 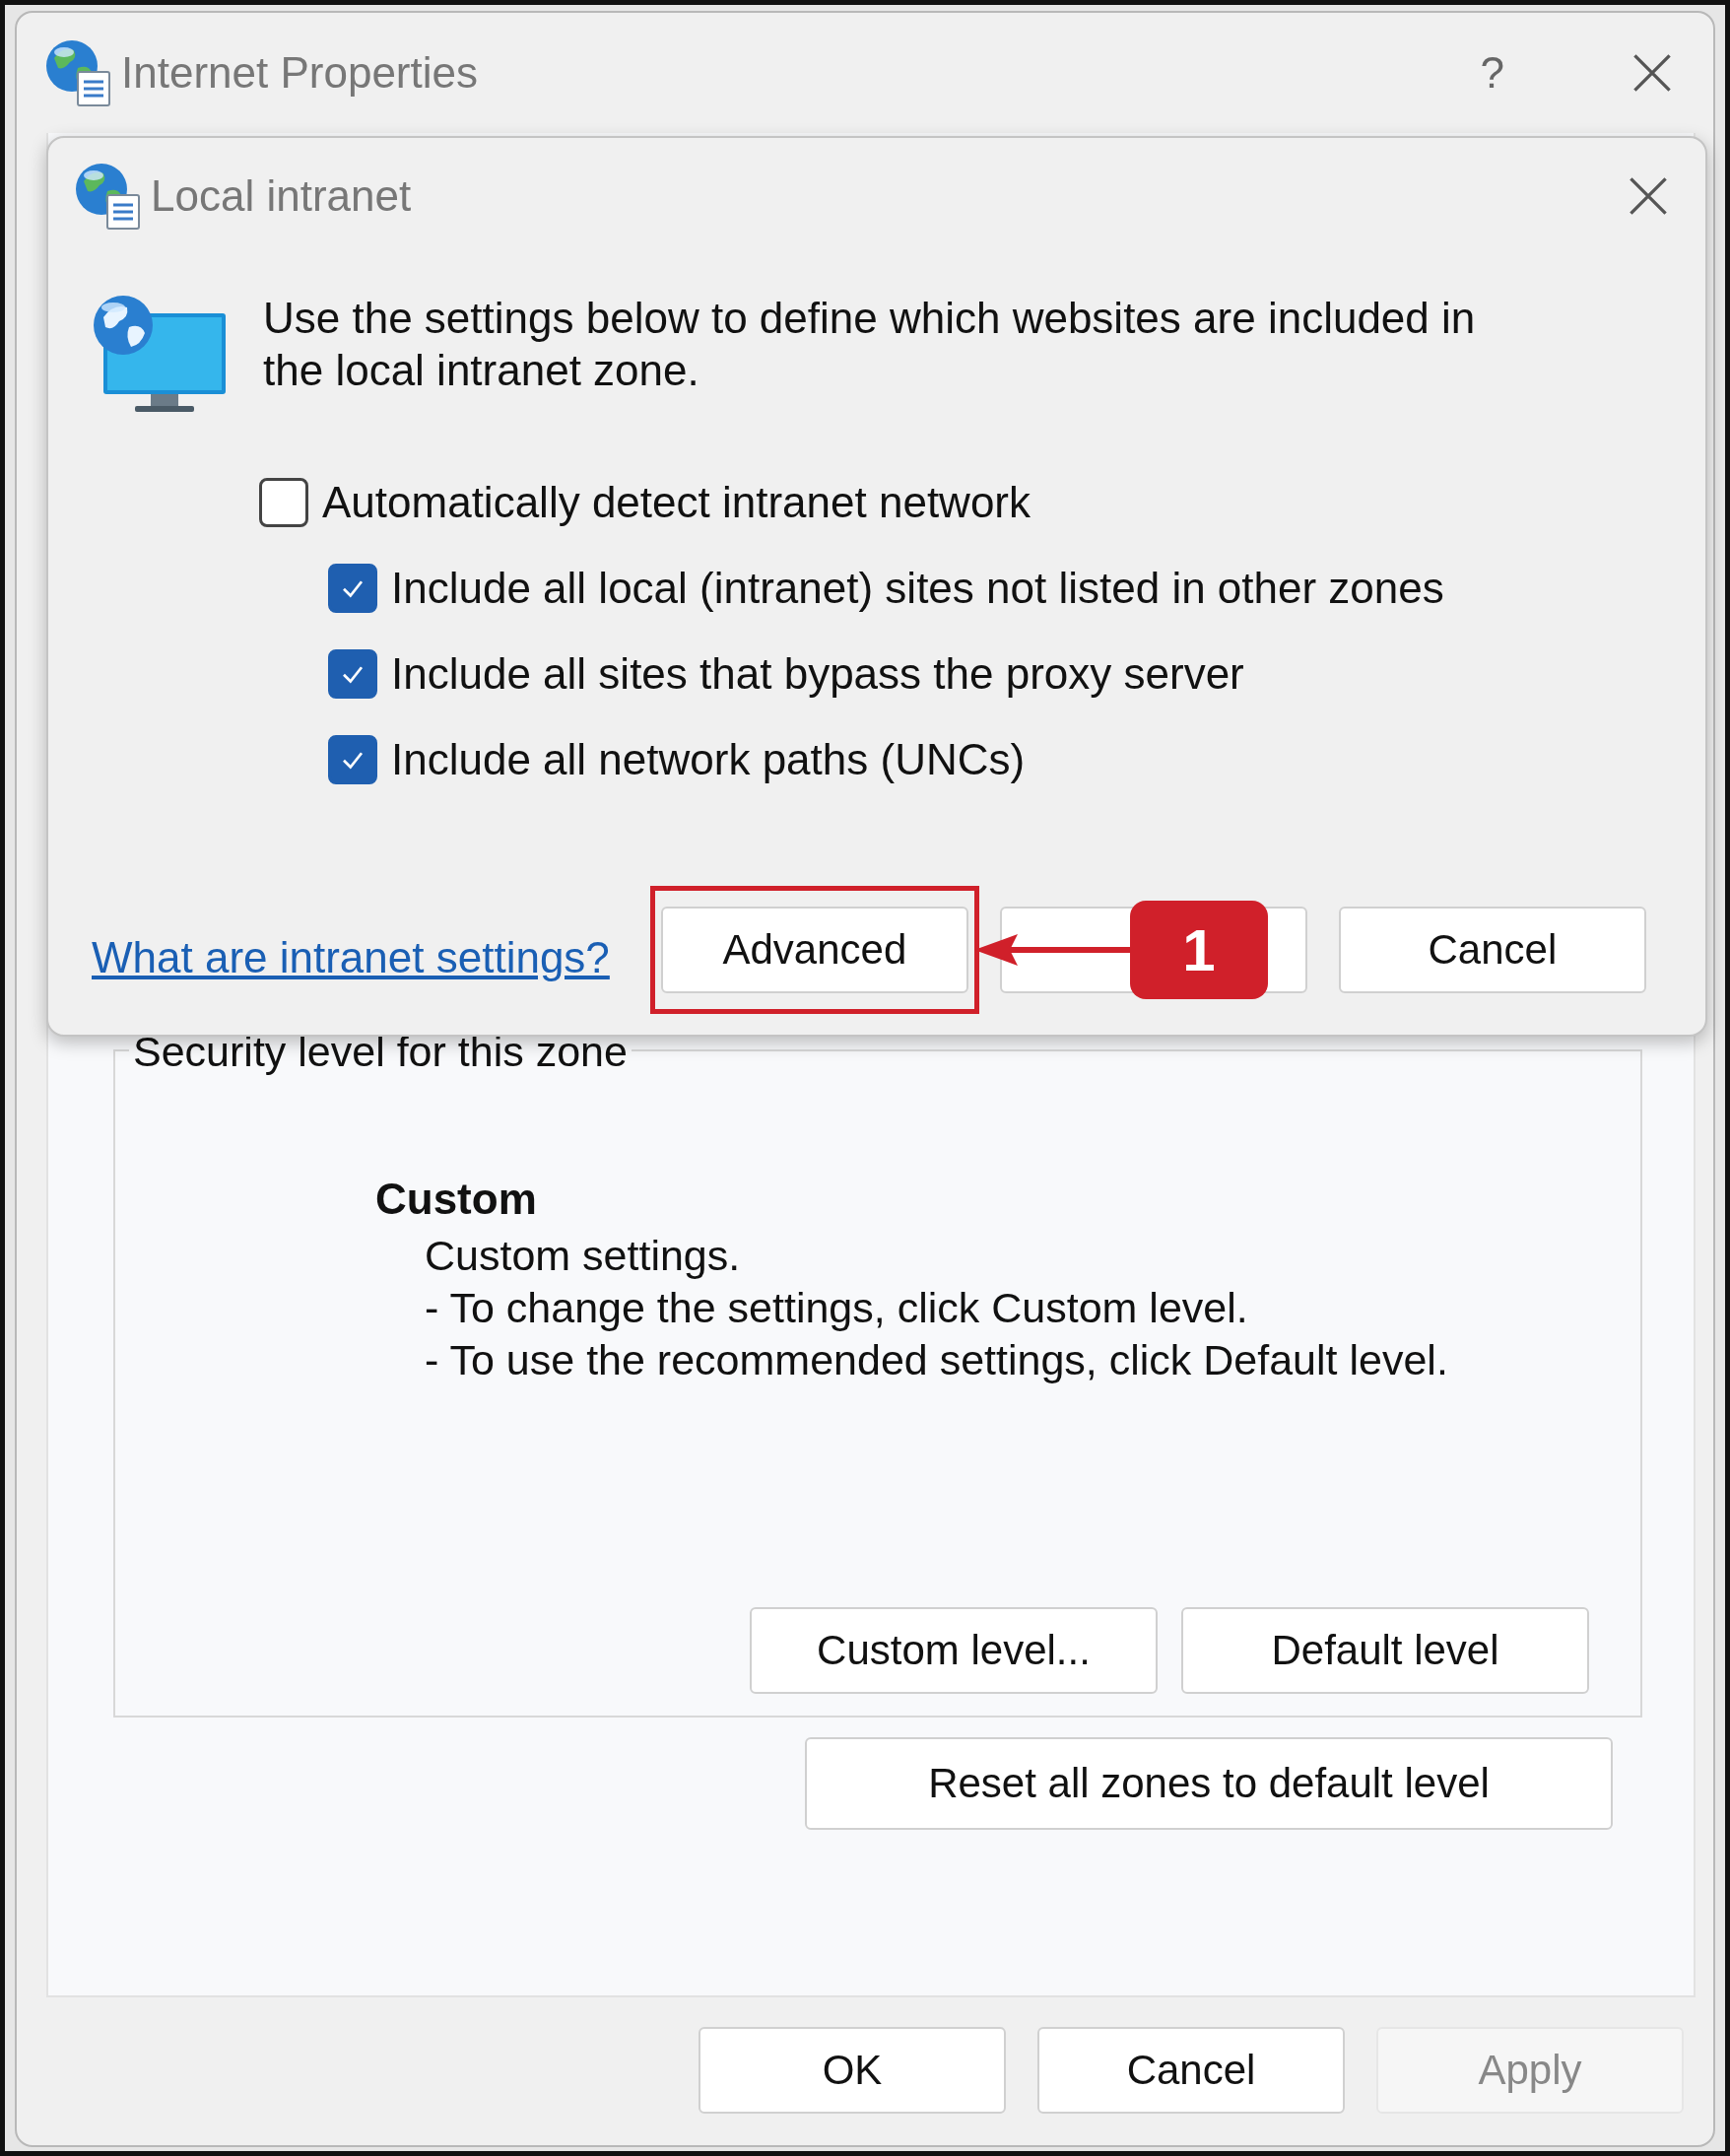 What do you see at coordinates (870, 345) in the screenshot?
I see `intro-text: Use the settings below to define which websites are included in the local intranet zone.` at bounding box center [870, 345].